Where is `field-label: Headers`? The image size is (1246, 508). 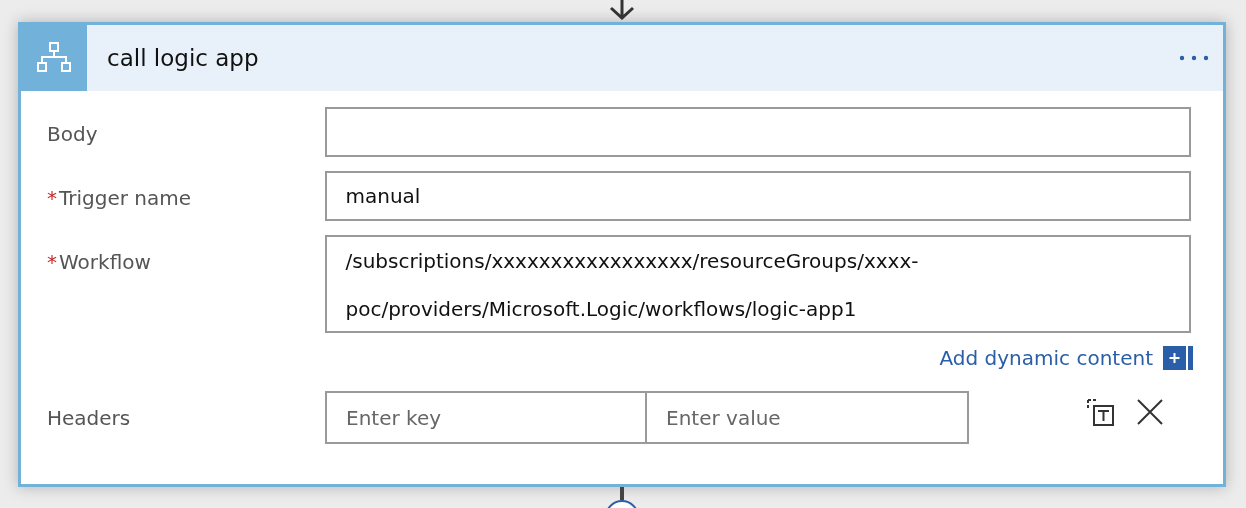
field-label: Headers is located at coordinates (89, 418).